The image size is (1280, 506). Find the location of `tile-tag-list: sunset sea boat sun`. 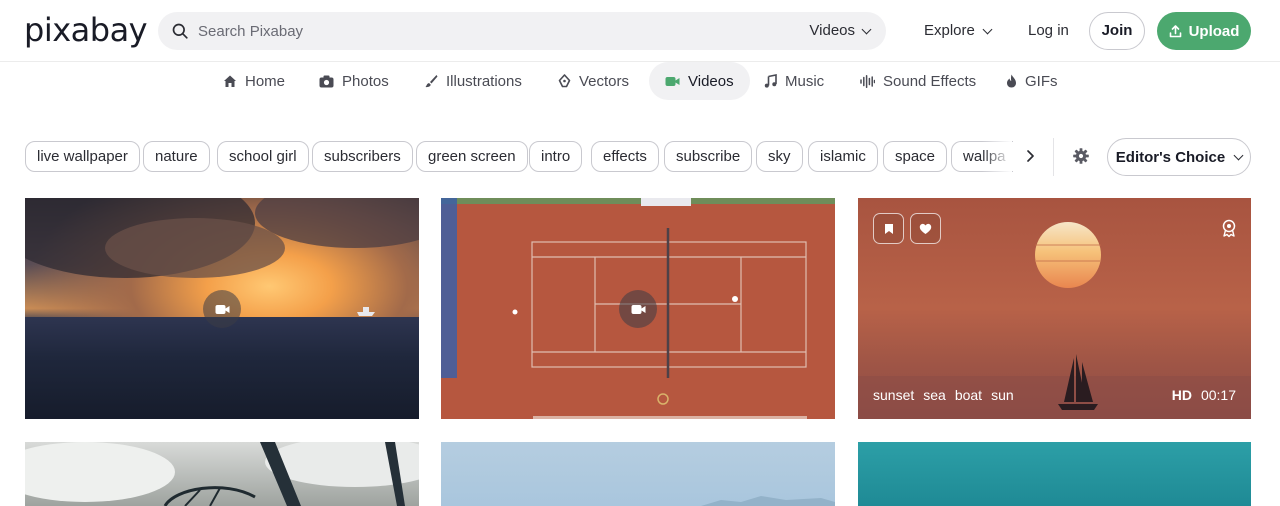

tile-tag-list: sunset sea boat sun is located at coordinates (943, 395).